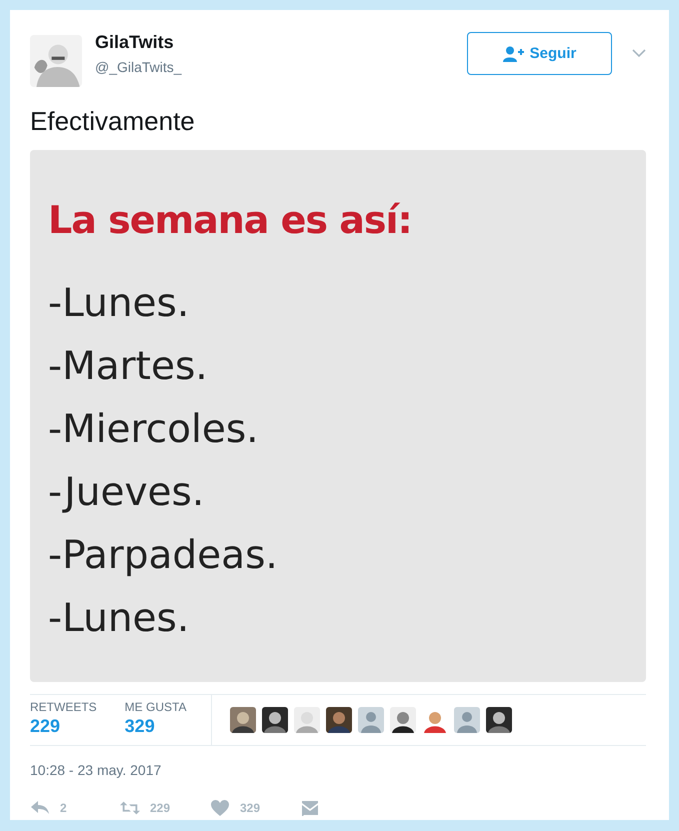  Describe the element at coordinates (155, 726) in the screenshot. I see `stat-count: 329` at that location.